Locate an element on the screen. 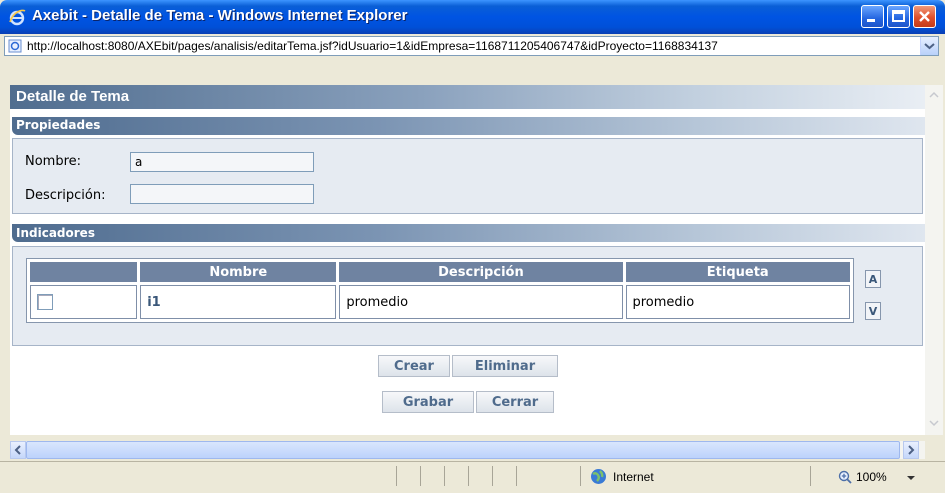 Image resolution: width=945 pixels, height=493 pixels. indicator-name-link: i1 is located at coordinates (154, 302).